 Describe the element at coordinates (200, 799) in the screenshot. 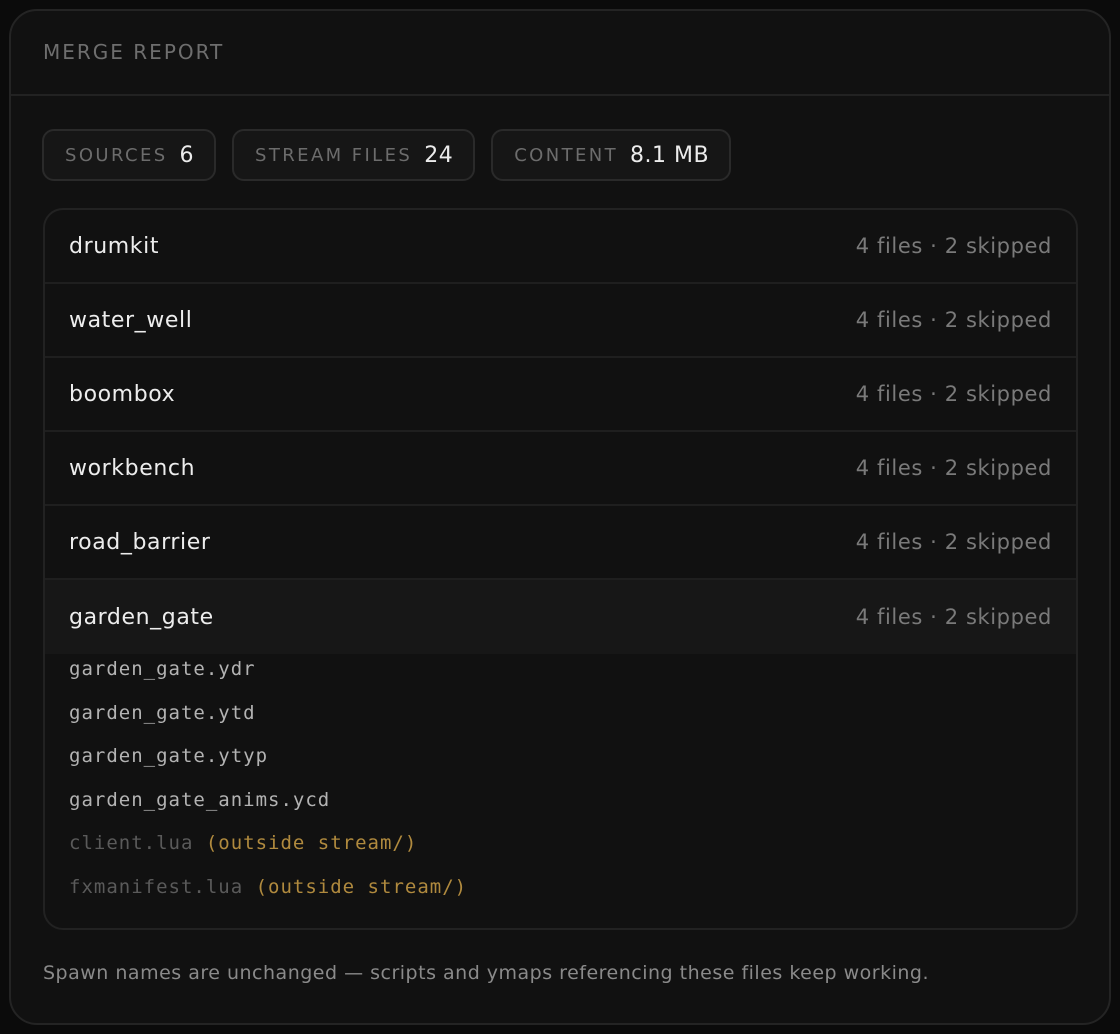

I see `file-name: garden_gate_anims.ycd` at that location.